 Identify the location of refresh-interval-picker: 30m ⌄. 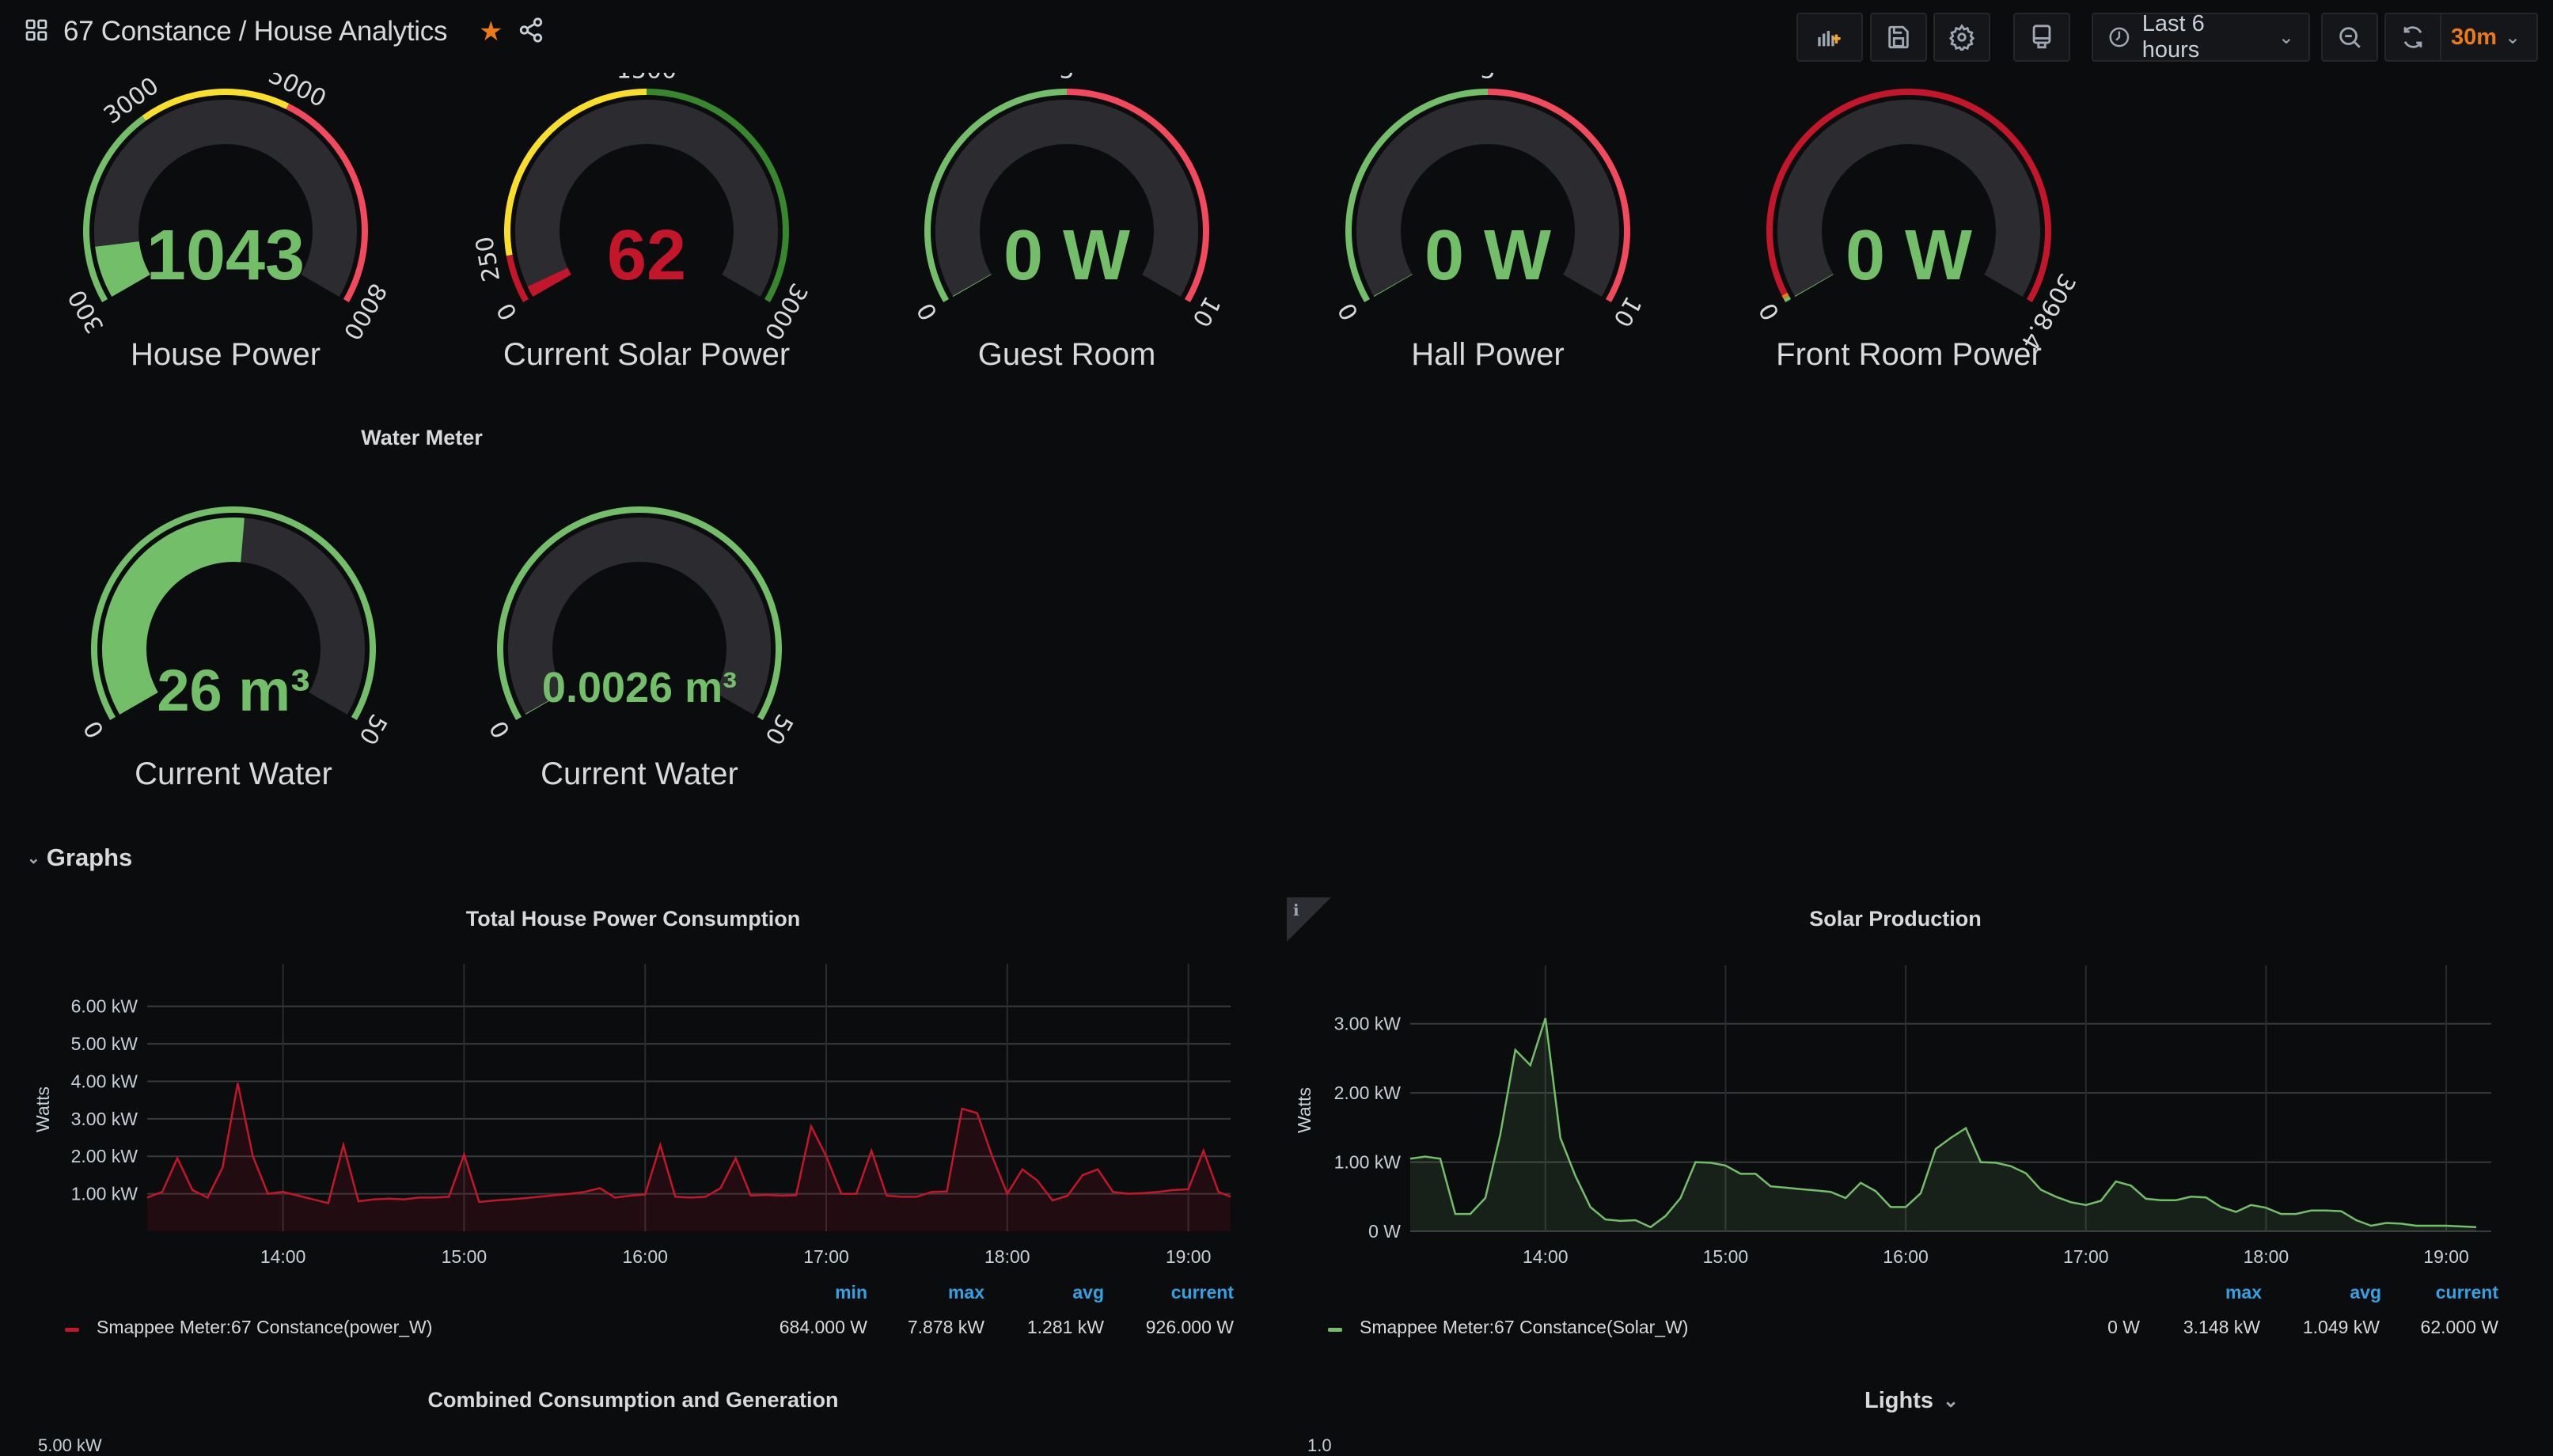
(2481, 38).